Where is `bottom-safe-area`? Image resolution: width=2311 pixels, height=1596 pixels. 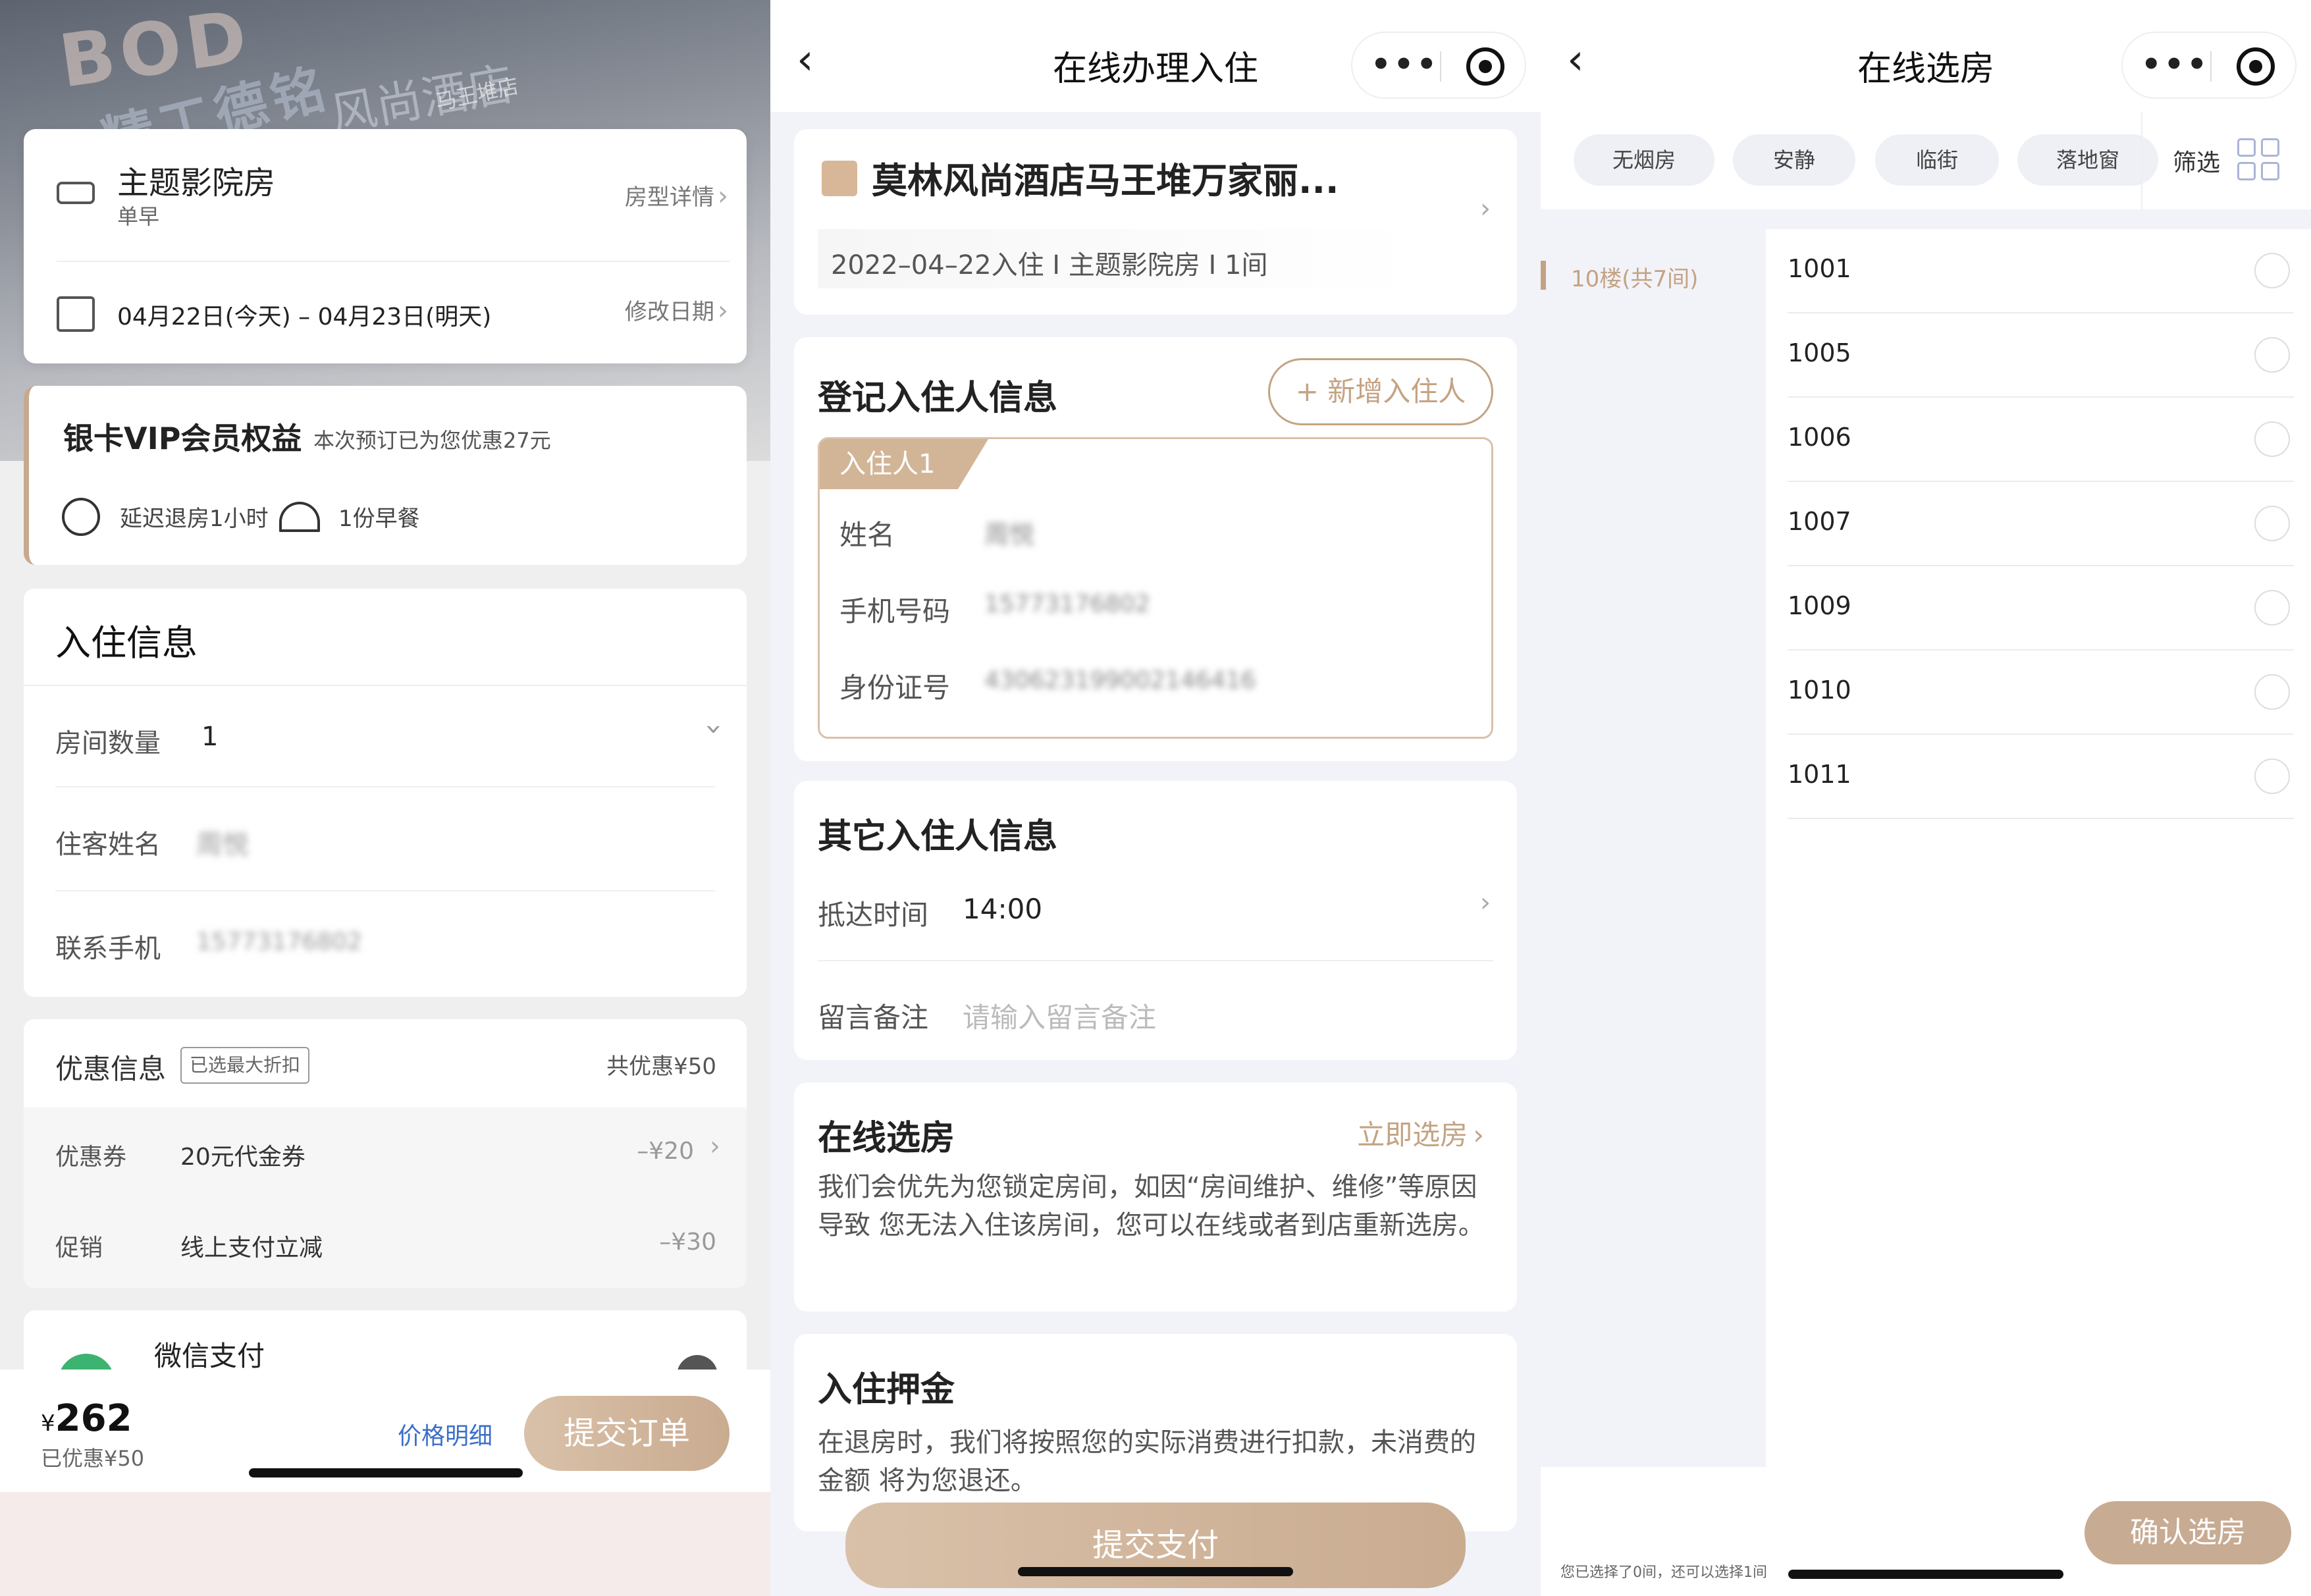 bottom-safe-area is located at coordinates (385, 1544).